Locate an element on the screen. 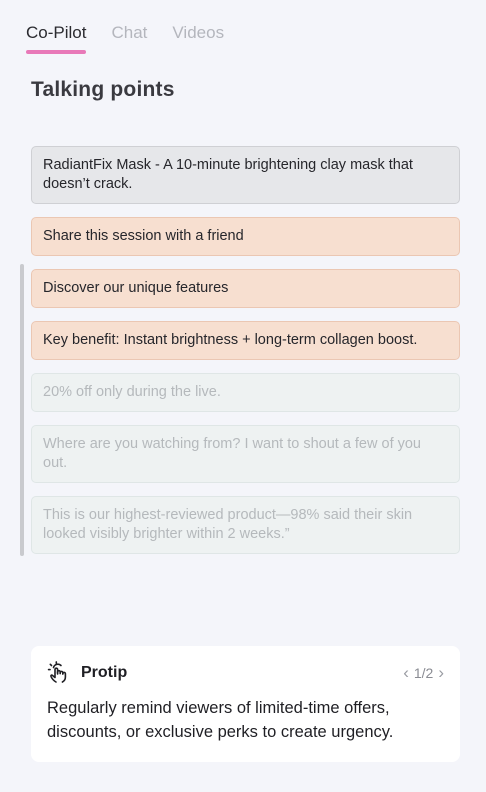 Image resolution: width=486 pixels, height=792 pixels. tab-videos: Videos is located at coordinates (198, 37).